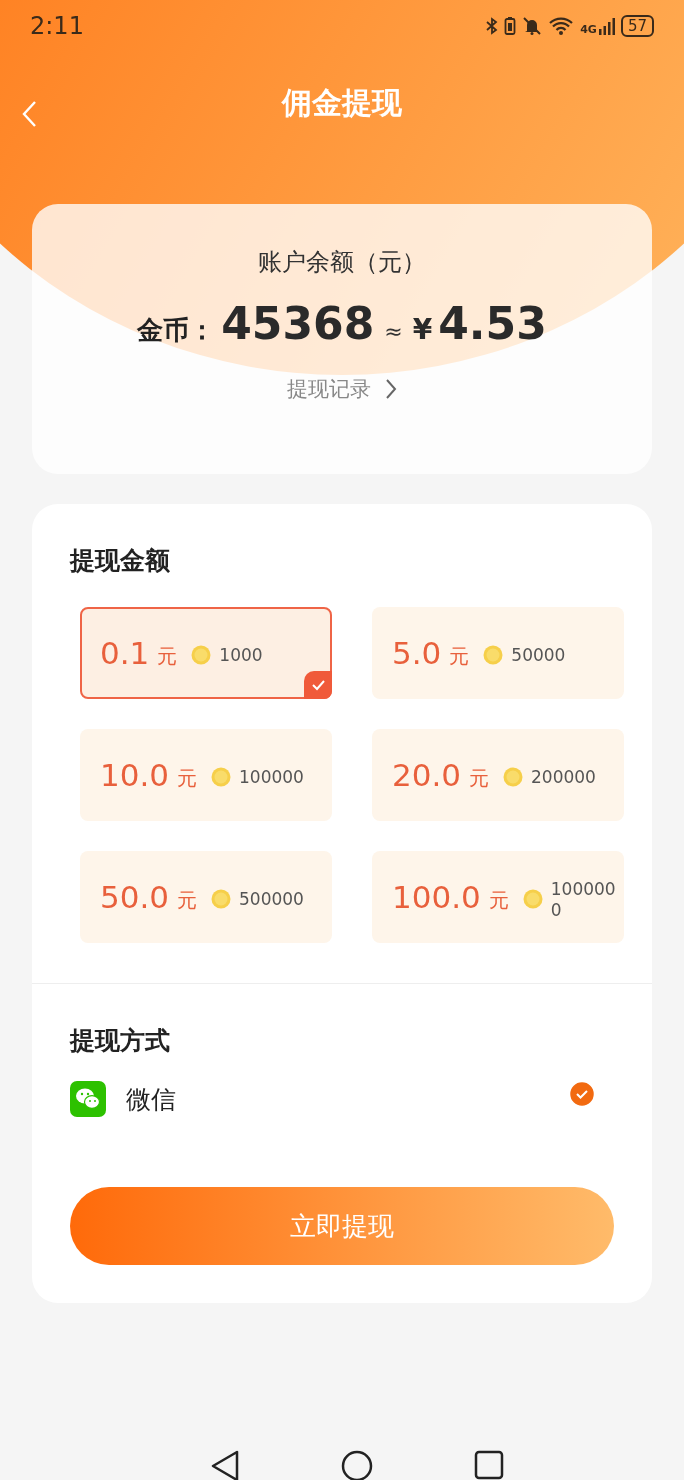 This screenshot has height=1480, width=684. What do you see at coordinates (342, 389) in the screenshot?
I see `withdraw-history-link: 提现记录` at bounding box center [342, 389].